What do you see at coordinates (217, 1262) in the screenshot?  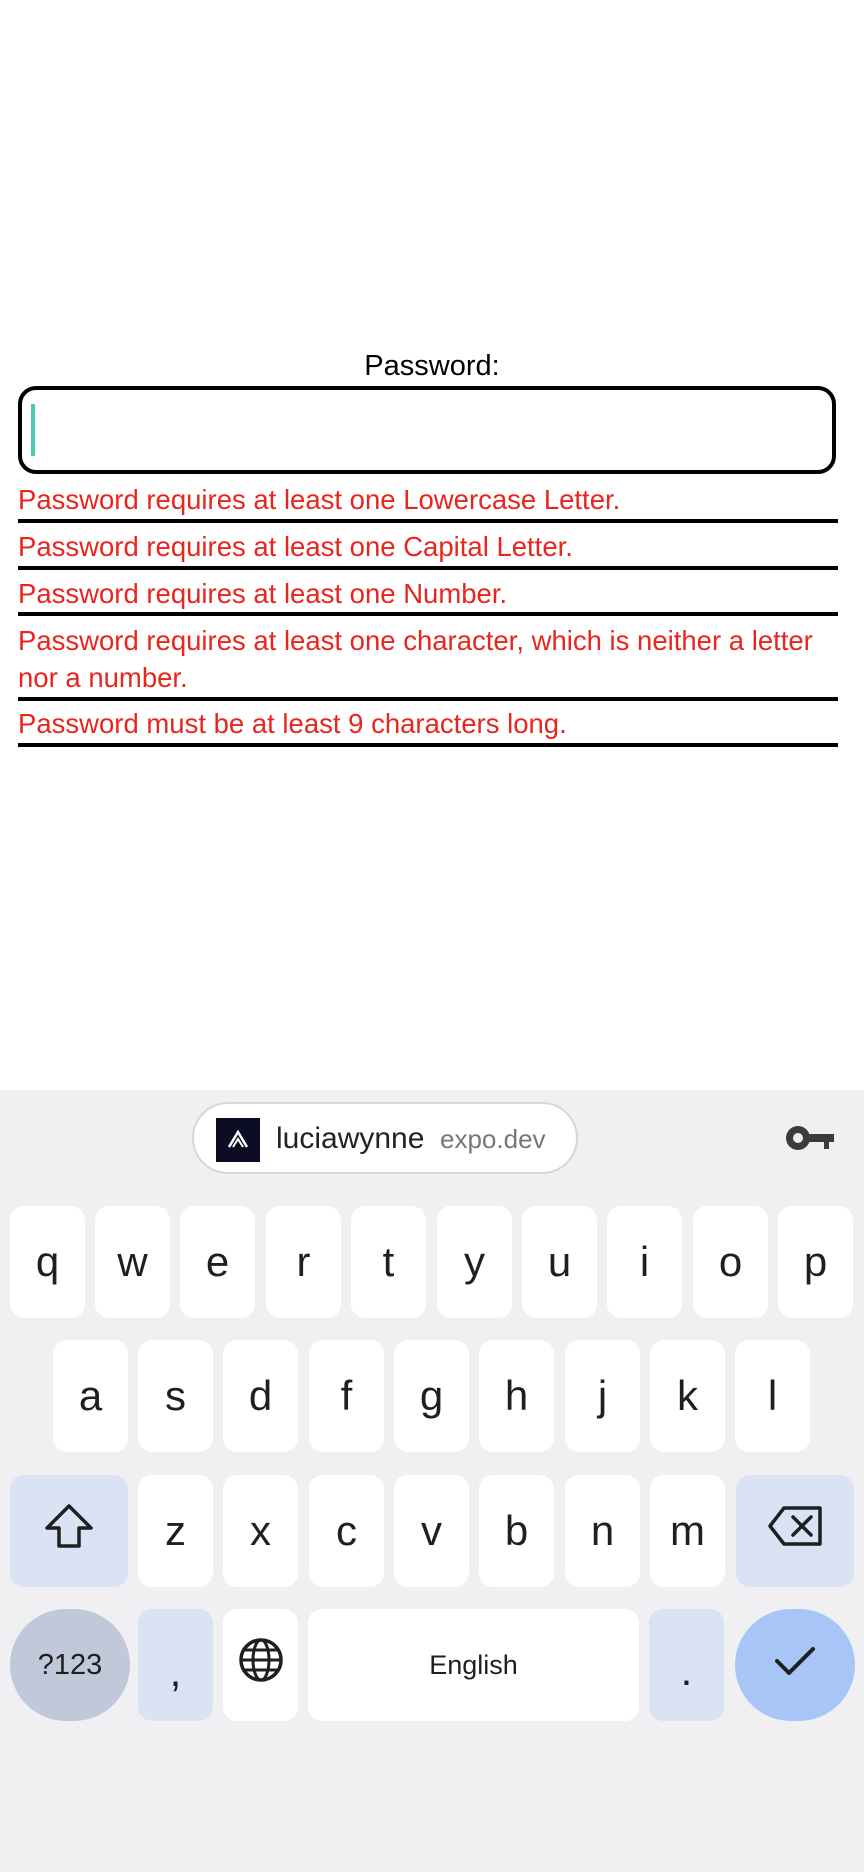 I see `key-e: e` at bounding box center [217, 1262].